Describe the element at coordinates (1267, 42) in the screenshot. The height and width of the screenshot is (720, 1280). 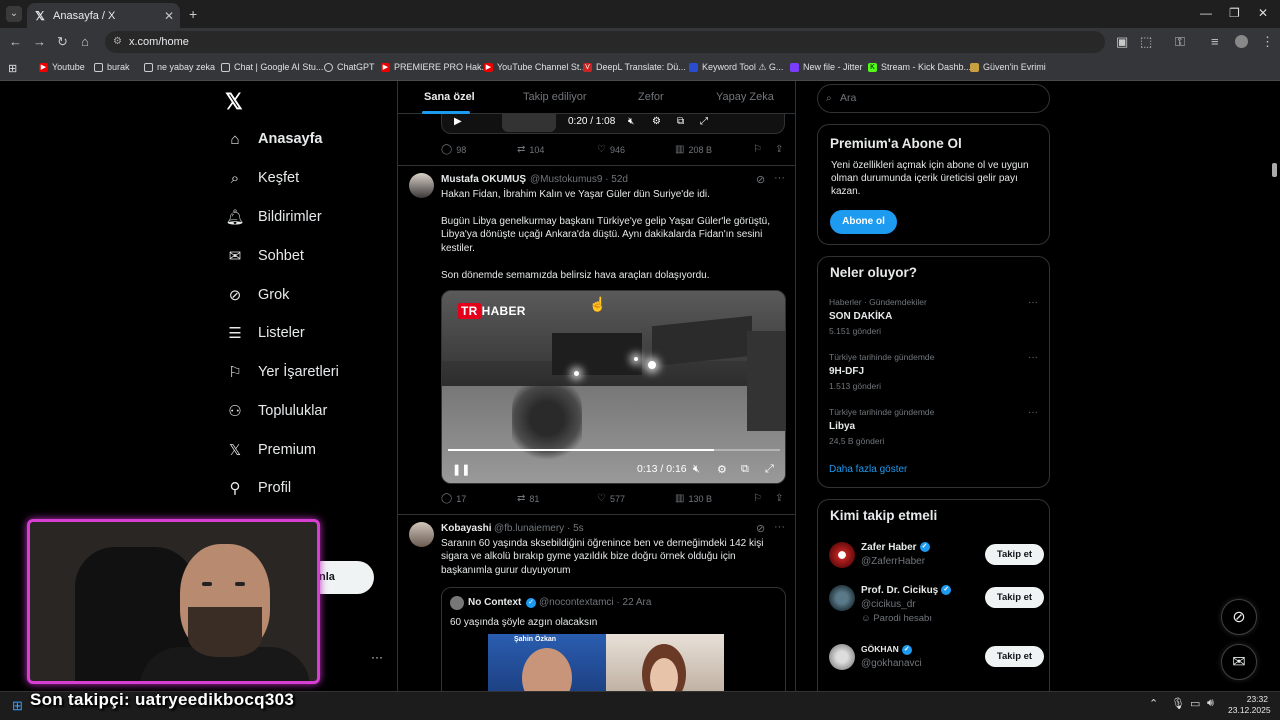
I see `menu-icon: ⋮` at that location.